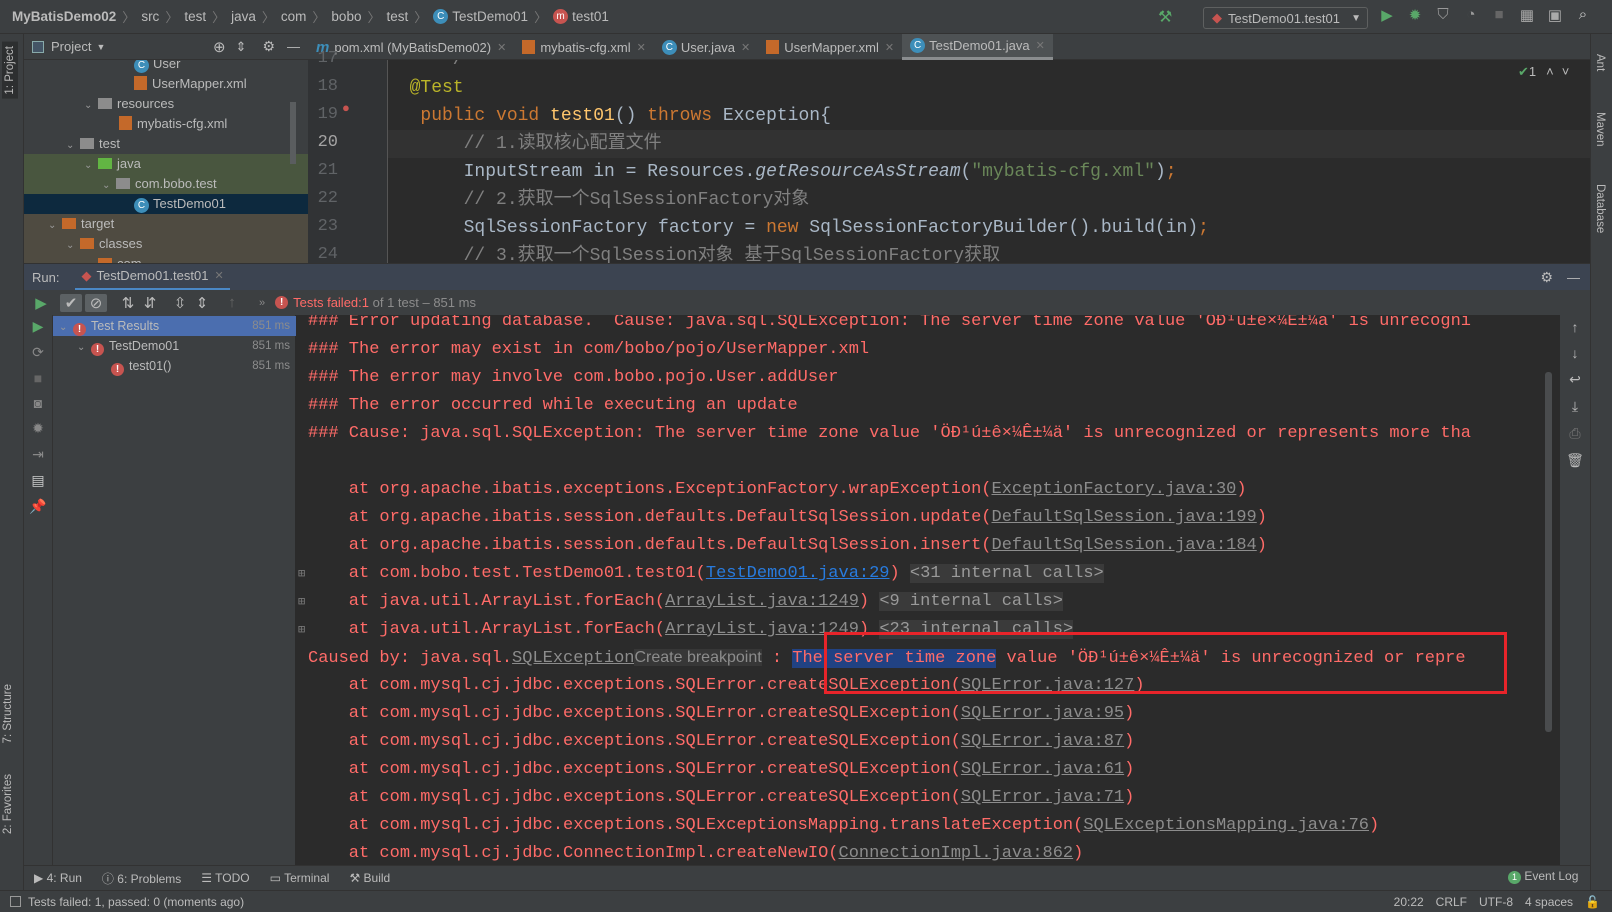 The image size is (1612, 912). Describe the element at coordinates (8, 804) in the screenshot. I see `favorites-tool-tab: 2: Favorites` at that location.